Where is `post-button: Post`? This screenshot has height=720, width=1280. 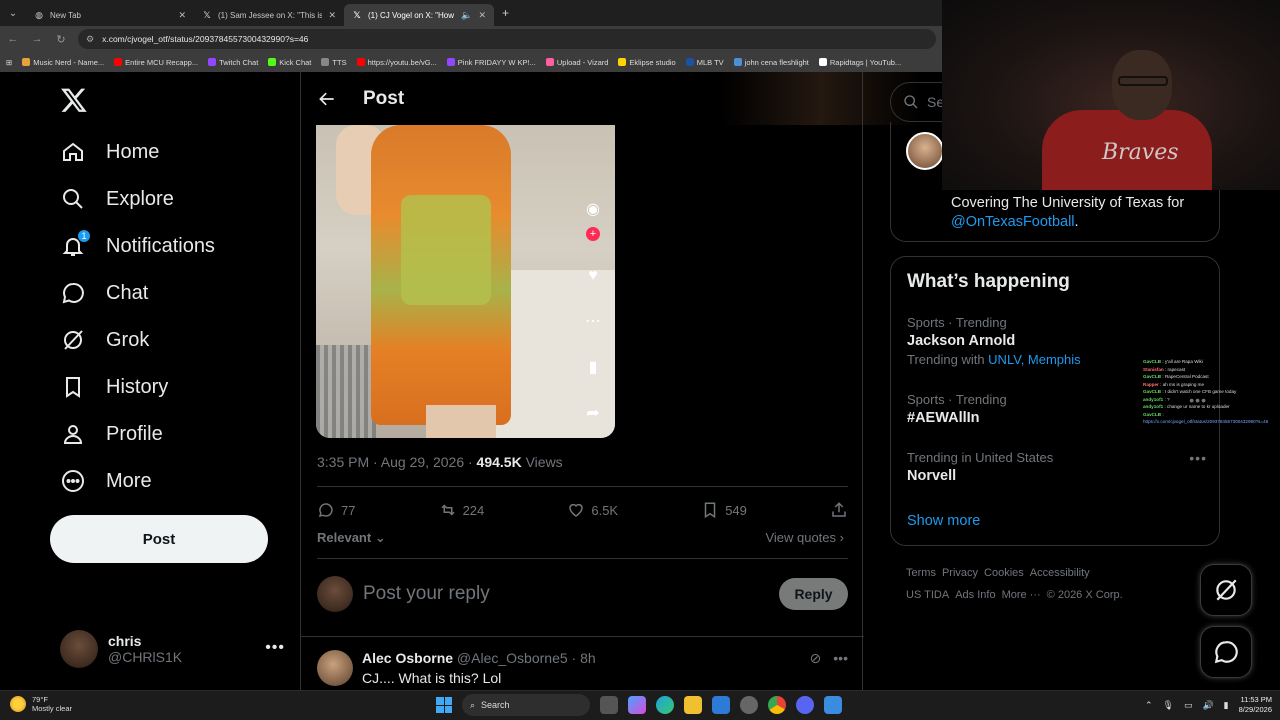 post-button: Post is located at coordinates (159, 539).